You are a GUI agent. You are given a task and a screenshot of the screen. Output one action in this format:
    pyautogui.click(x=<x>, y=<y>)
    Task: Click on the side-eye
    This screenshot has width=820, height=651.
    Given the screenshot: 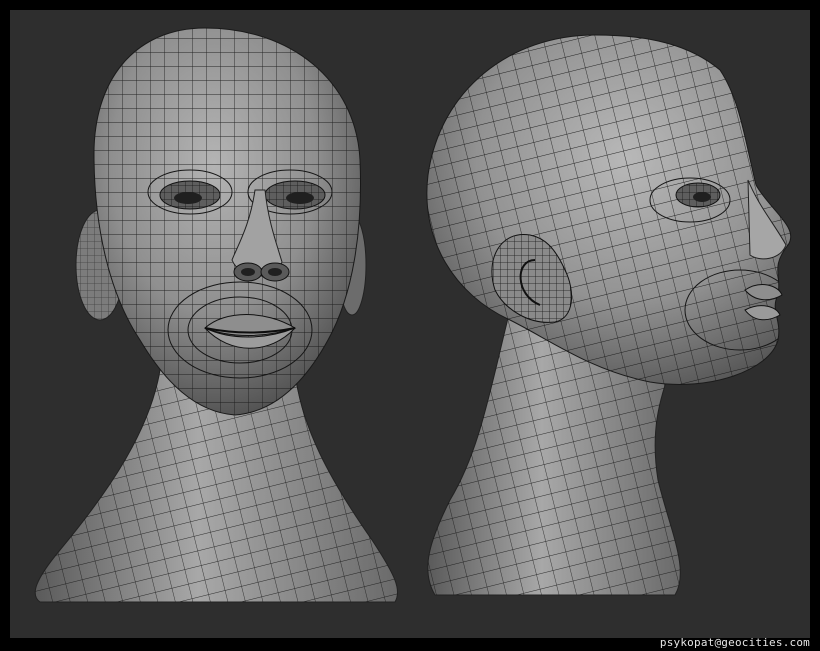 What is the action you would take?
    pyautogui.click(x=698, y=195)
    